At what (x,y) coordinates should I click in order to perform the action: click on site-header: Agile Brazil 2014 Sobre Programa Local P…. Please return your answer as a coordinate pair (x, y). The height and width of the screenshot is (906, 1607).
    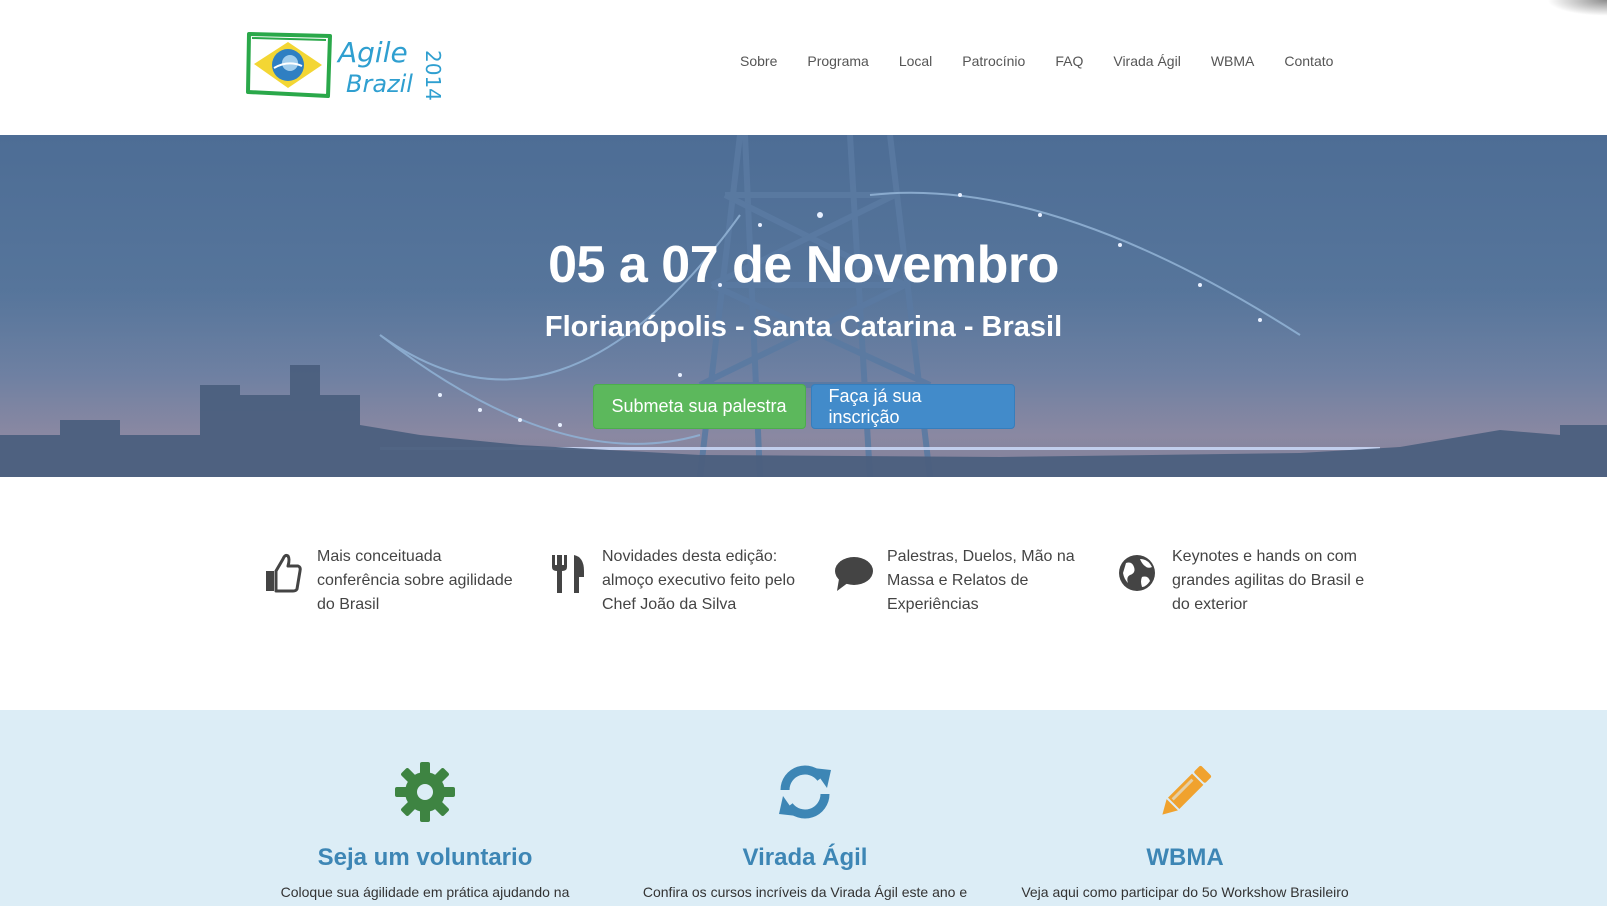
    Looking at the image, I should click on (803, 67).